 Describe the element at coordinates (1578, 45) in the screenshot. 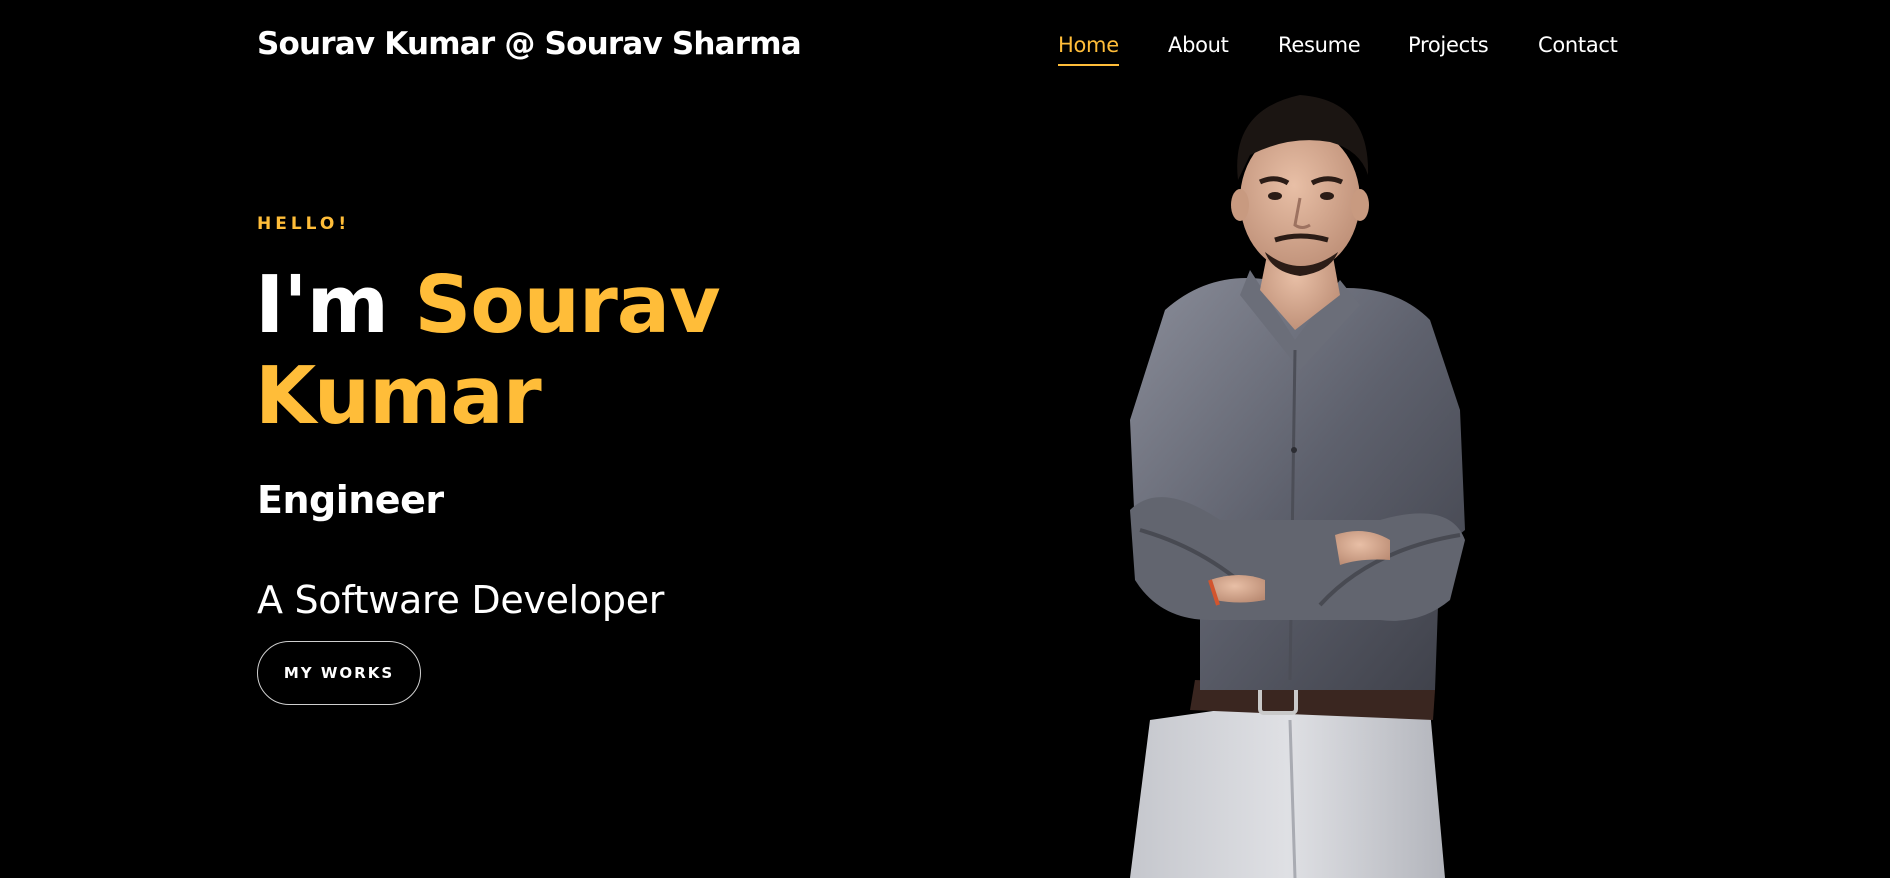

I see `nav-contact: Contact` at that location.